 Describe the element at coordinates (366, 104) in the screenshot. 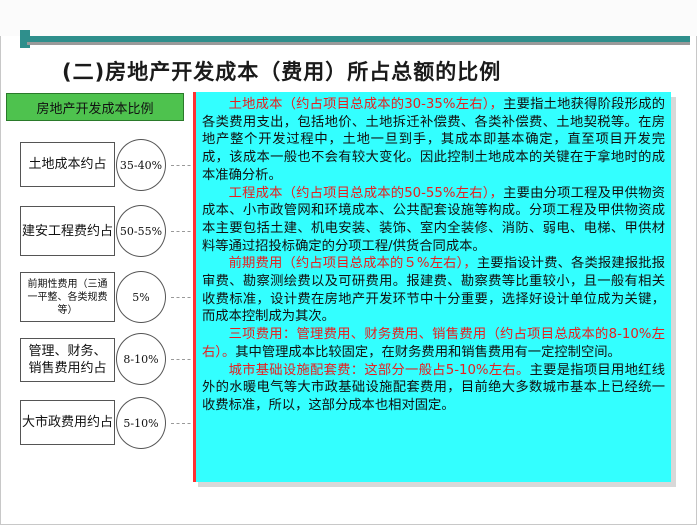

I see `paragraph-lead: 土地成本（约占项目总成本的30-35%左右），` at that location.